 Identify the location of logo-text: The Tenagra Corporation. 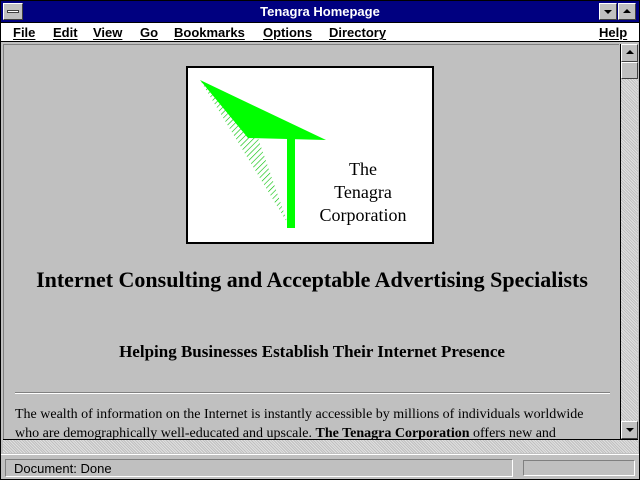
(363, 192).